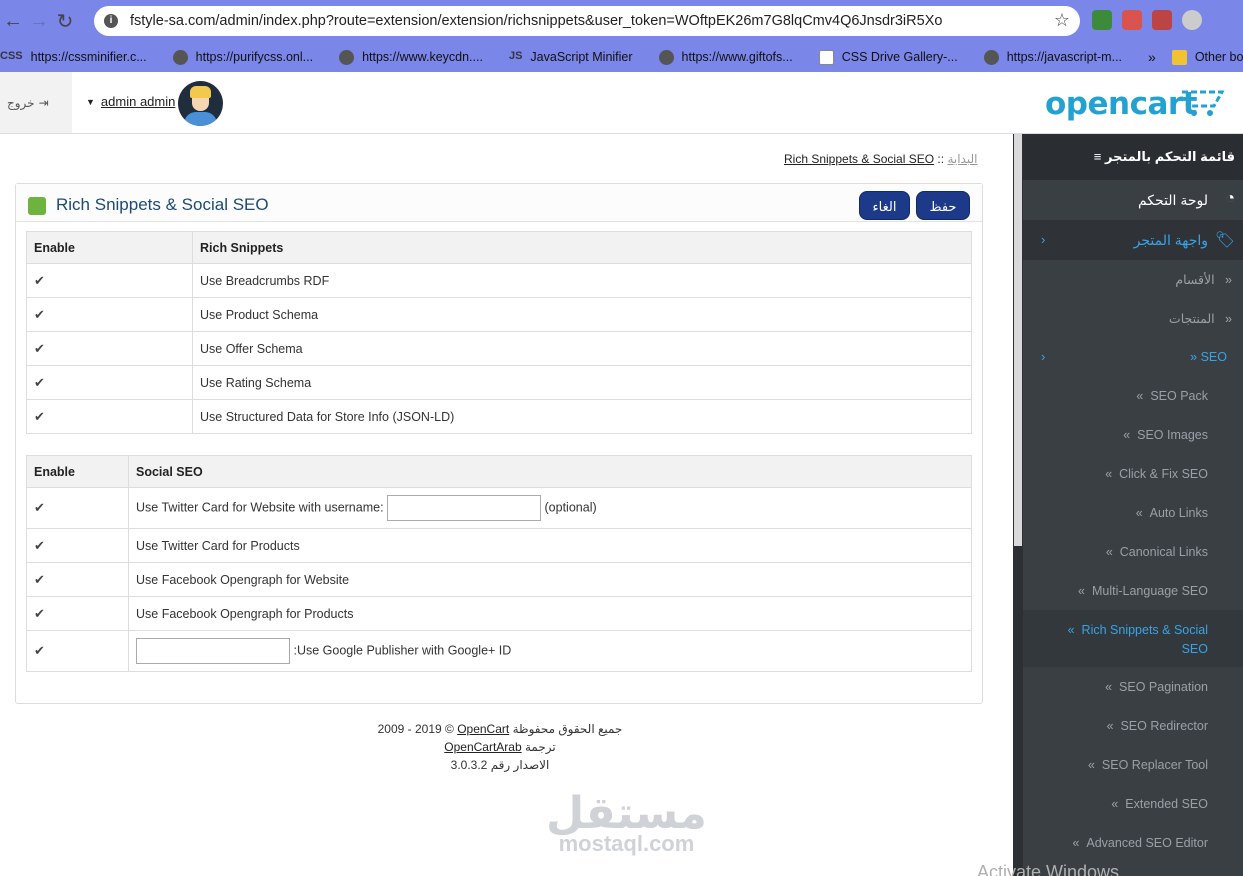 The width and height of the screenshot is (1243, 876). I want to click on opencartarab-link: OpenCartArab, so click(482, 747).